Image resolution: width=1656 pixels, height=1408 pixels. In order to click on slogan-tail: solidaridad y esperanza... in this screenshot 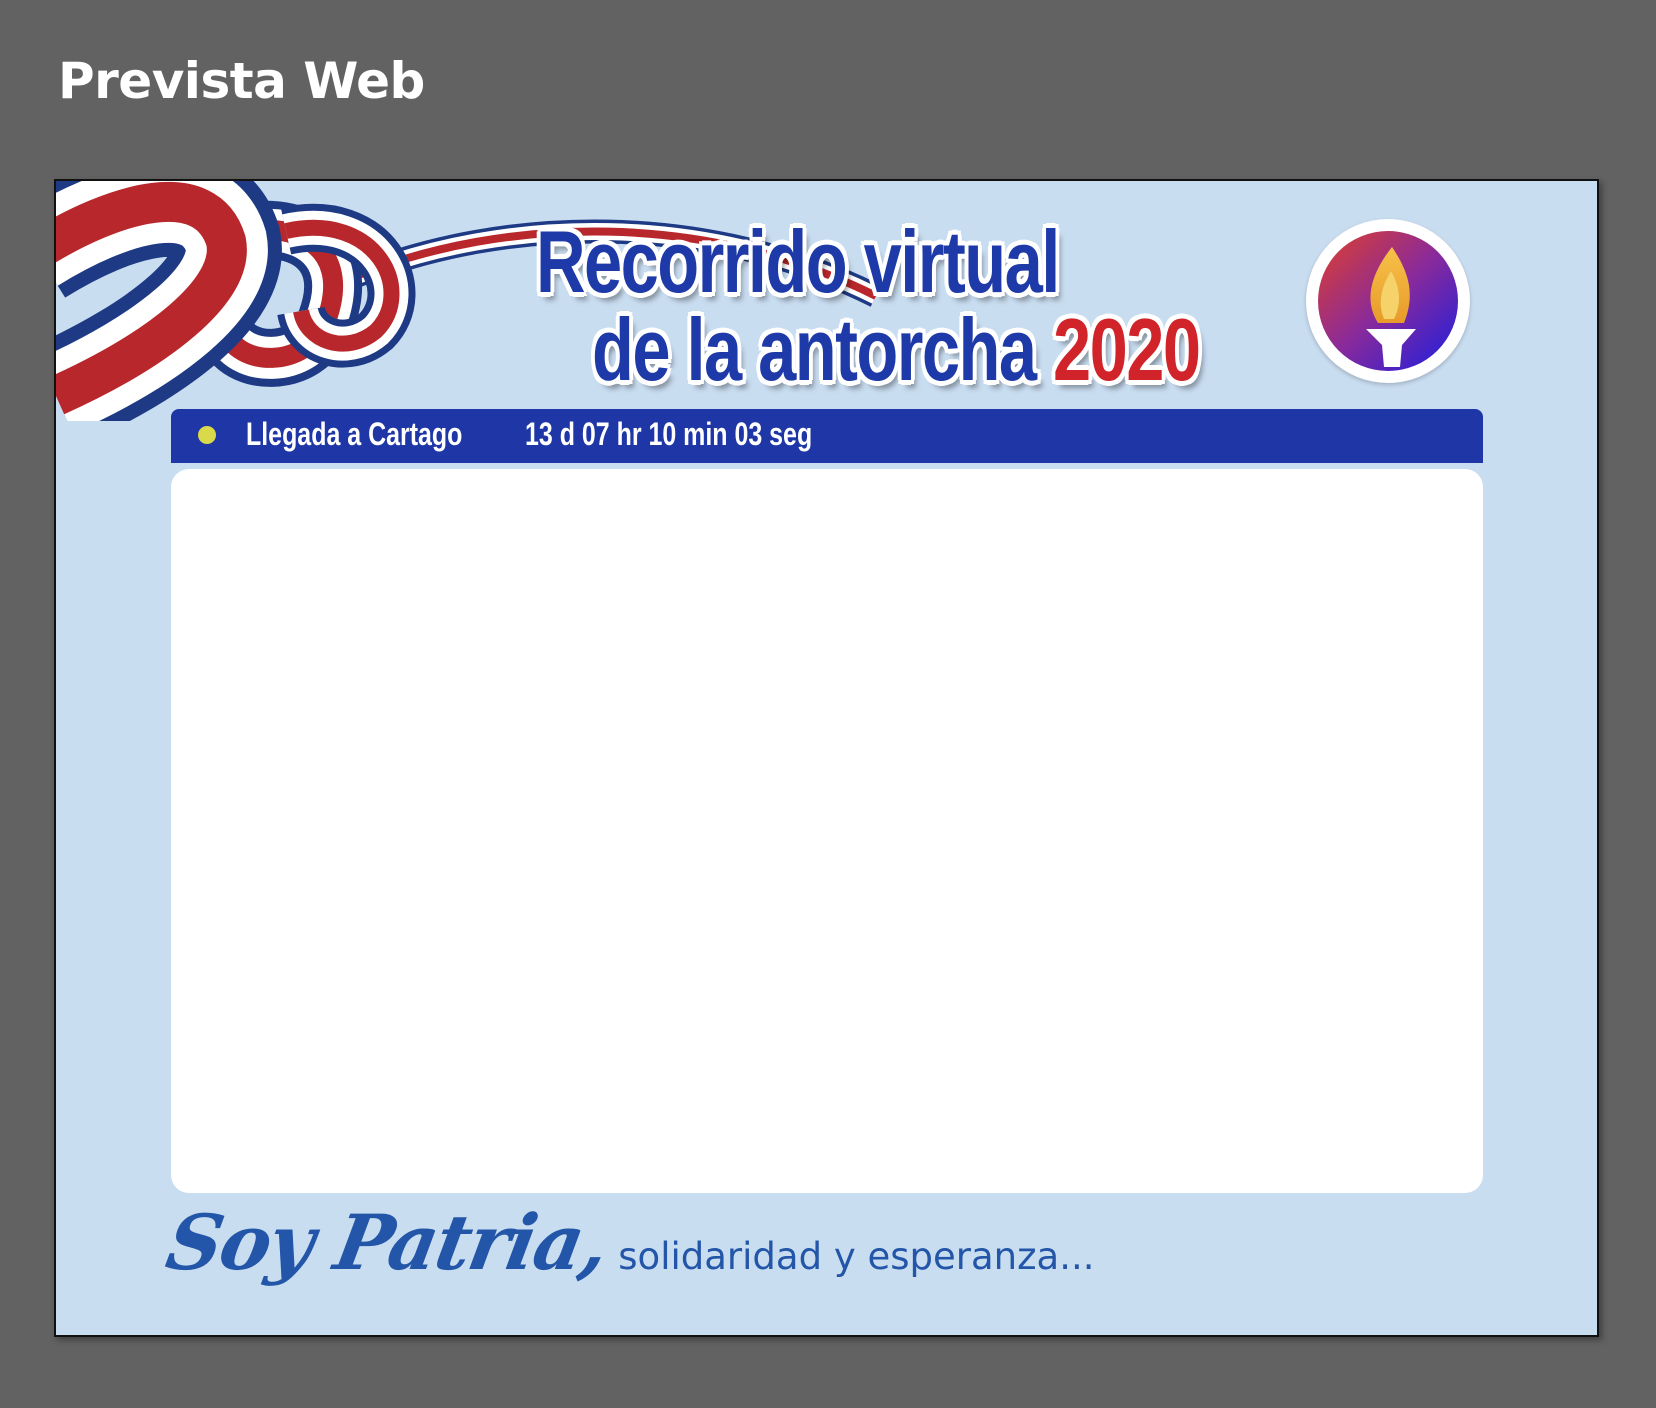, I will do `click(856, 1256)`.